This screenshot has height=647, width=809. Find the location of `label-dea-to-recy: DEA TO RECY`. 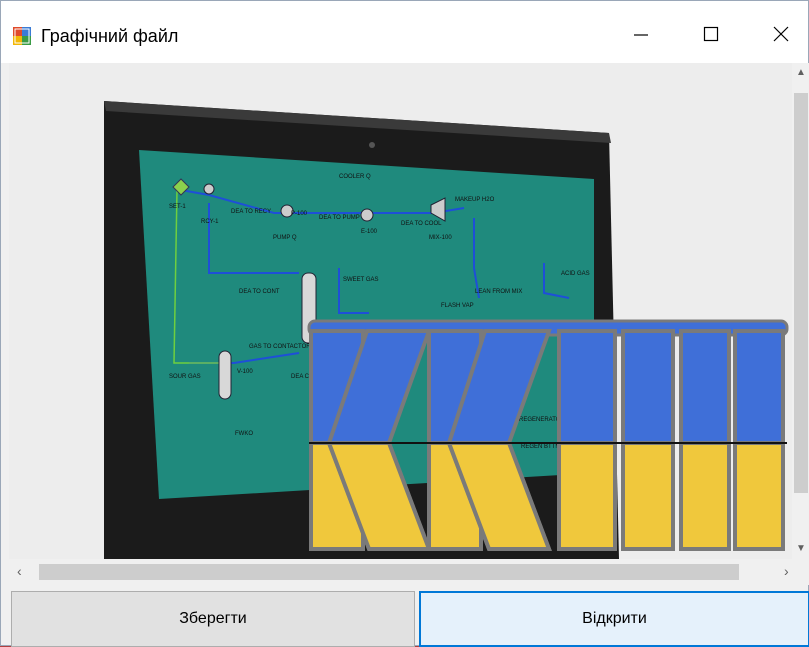

label-dea-to-recy: DEA TO RECY is located at coordinates (251, 212).